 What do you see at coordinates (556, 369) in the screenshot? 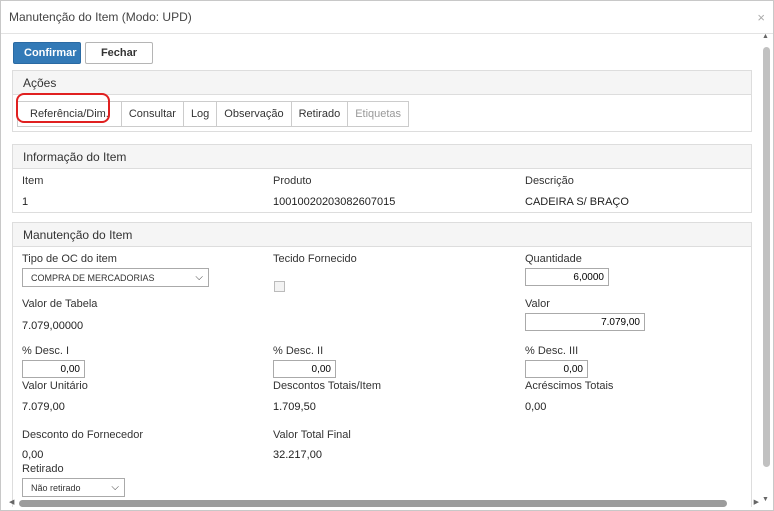
I see `desc3-input` at bounding box center [556, 369].